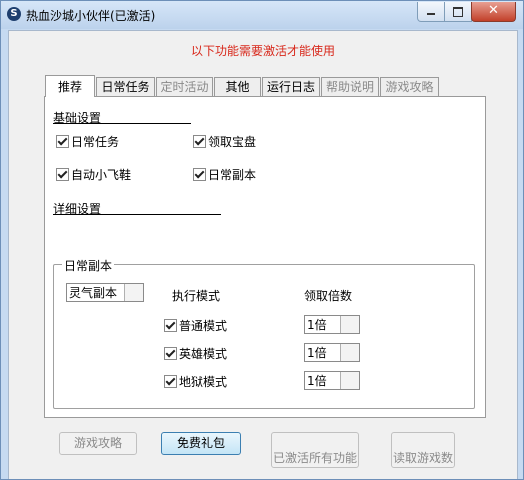  I want to click on mode-normal: 普通模式, so click(195, 326).